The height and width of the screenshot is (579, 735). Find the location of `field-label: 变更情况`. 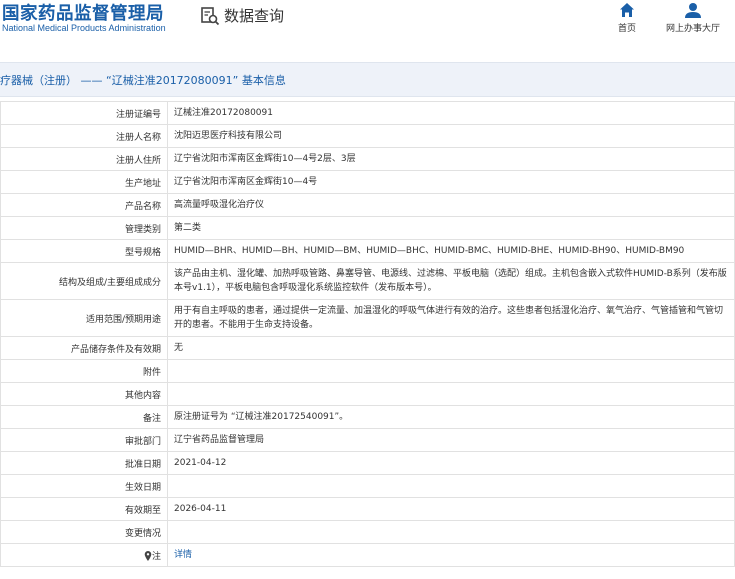

field-label: 变更情况 is located at coordinates (84, 532).